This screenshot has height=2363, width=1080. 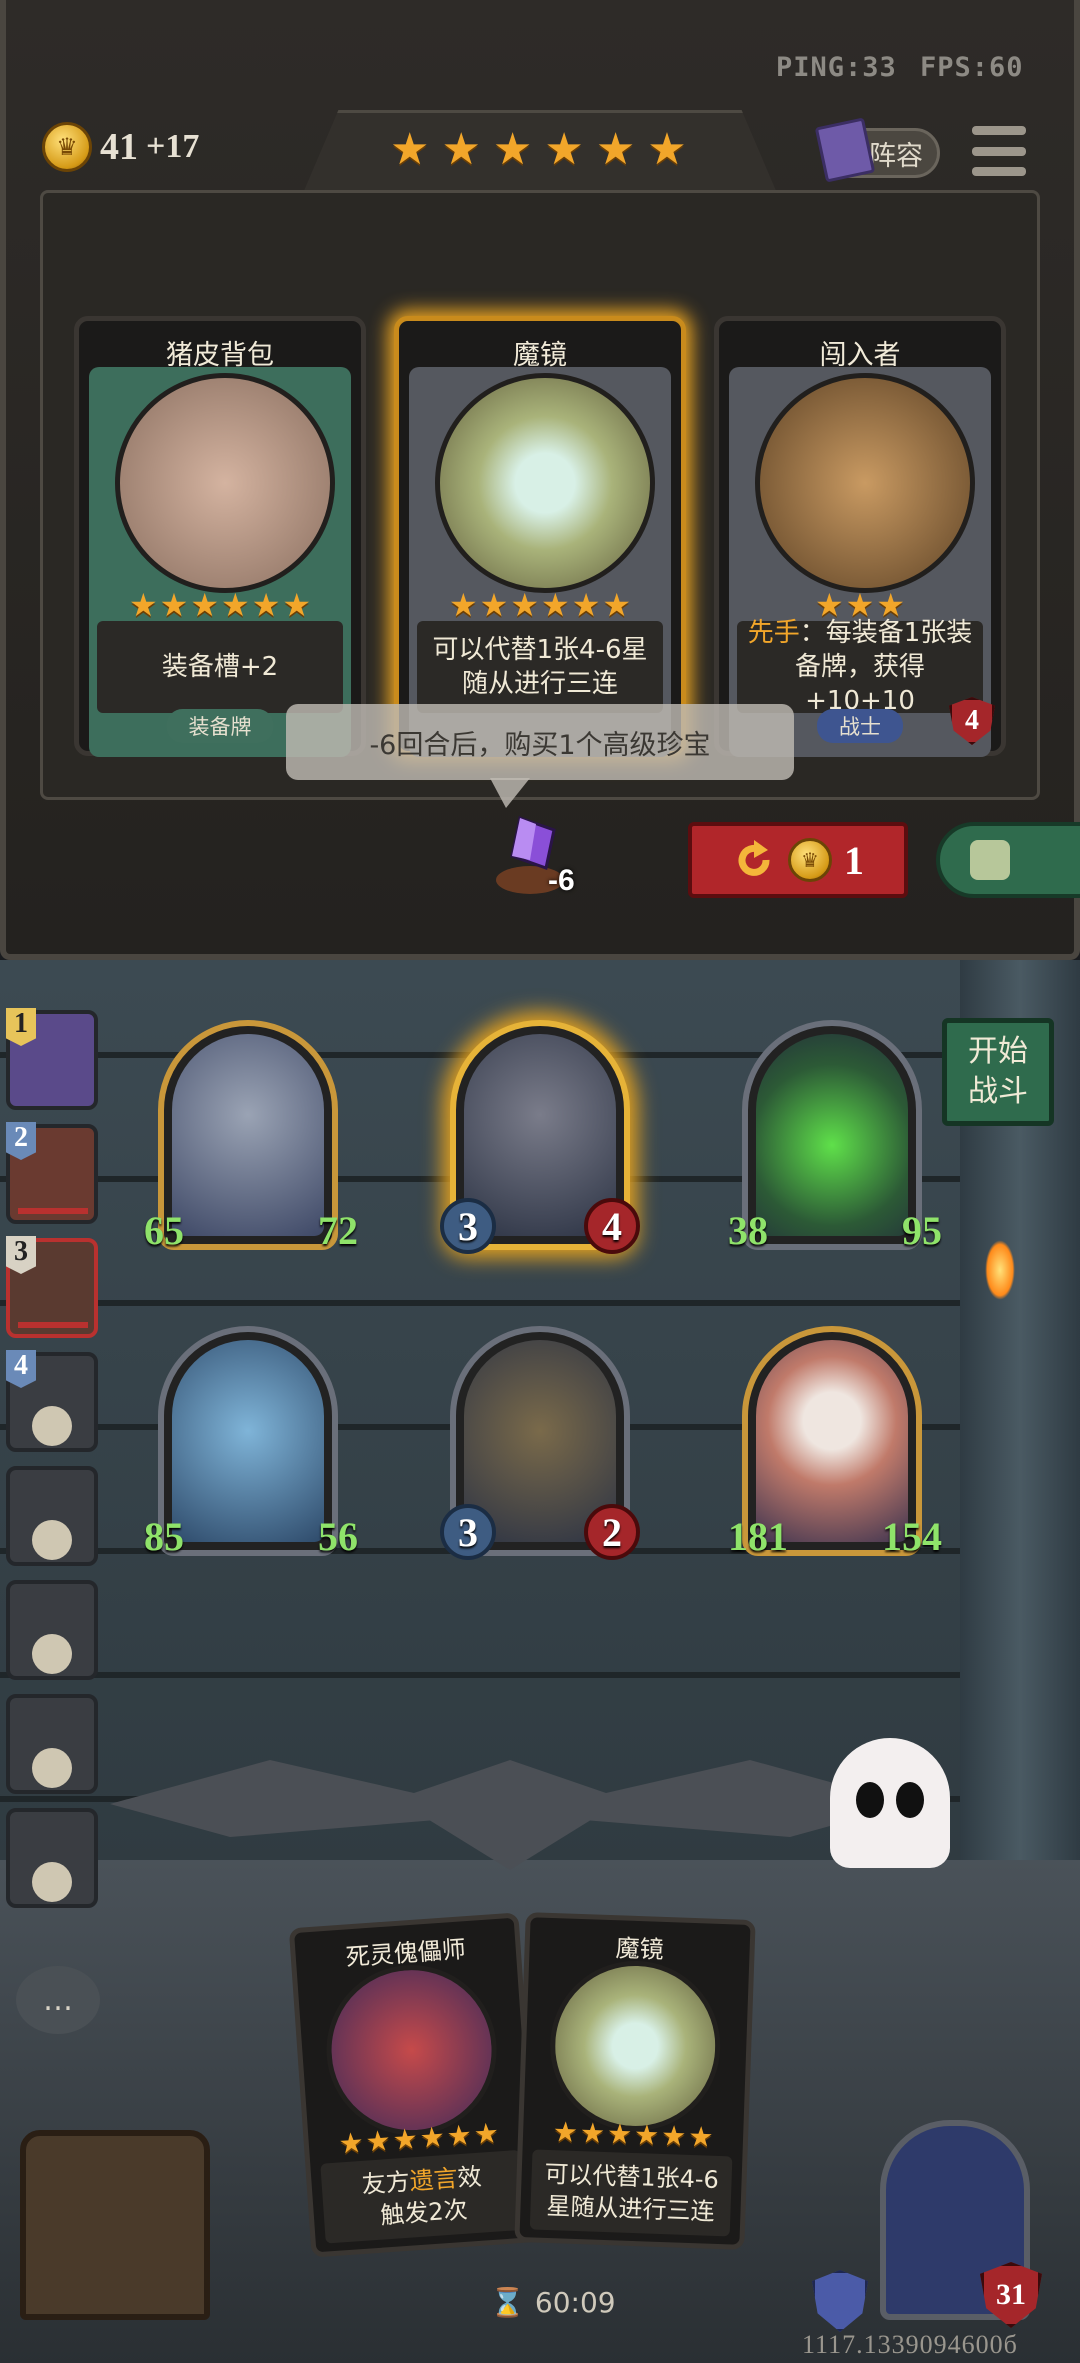 I want to click on refresh-button: ♛ 1, so click(x=798, y=860).